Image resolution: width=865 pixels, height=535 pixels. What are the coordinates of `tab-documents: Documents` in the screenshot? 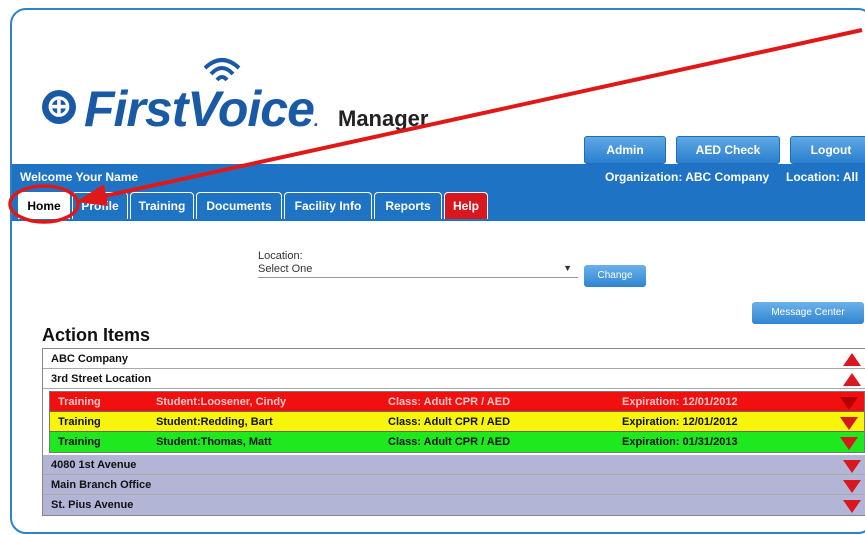 It's located at (239, 205).